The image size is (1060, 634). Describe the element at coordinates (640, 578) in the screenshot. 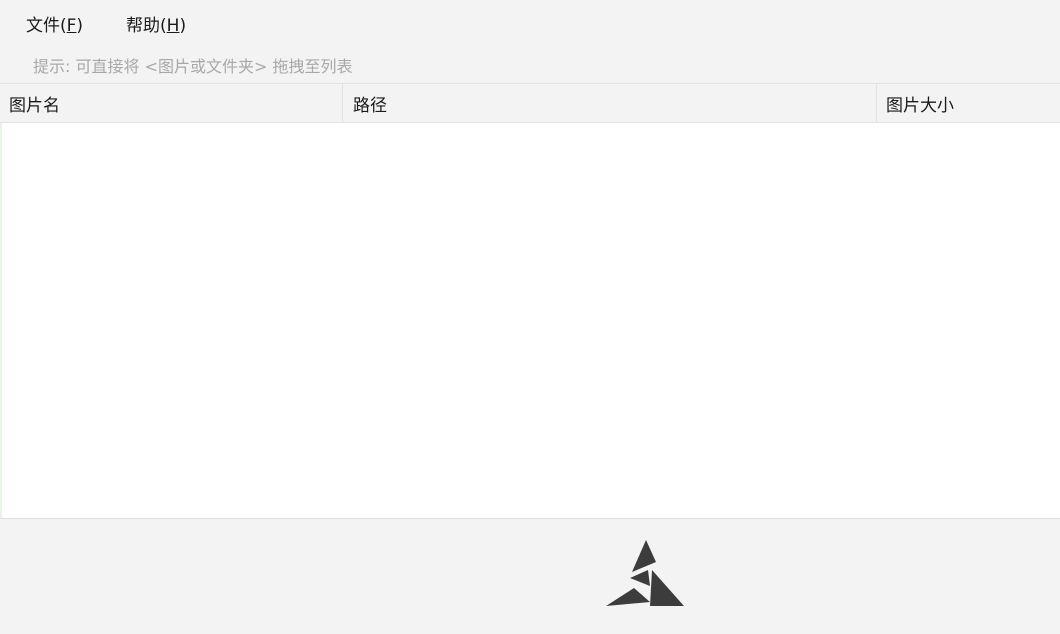

I see `logo-shard-middle` at that location.